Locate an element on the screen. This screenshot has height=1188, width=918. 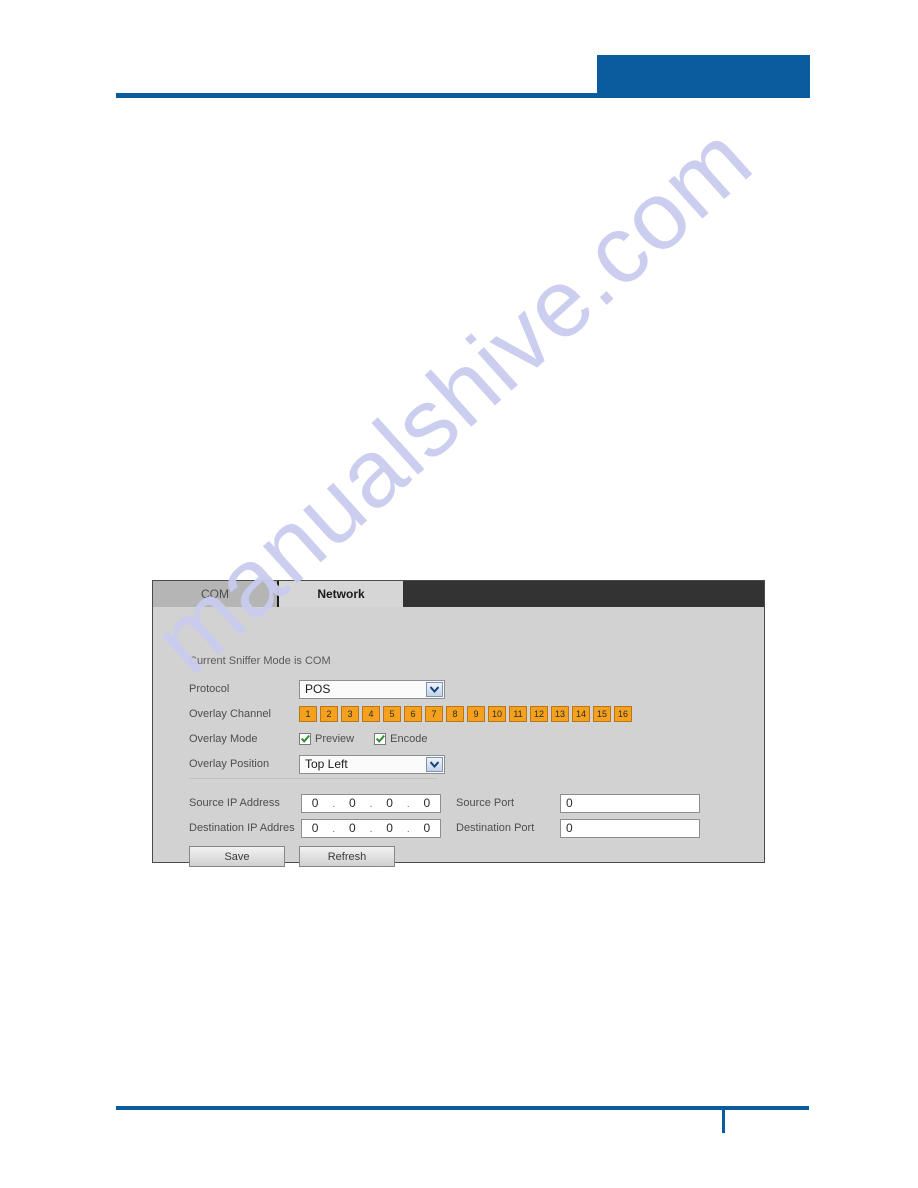
channel-button: 1 is located at coordinates (308, 714).